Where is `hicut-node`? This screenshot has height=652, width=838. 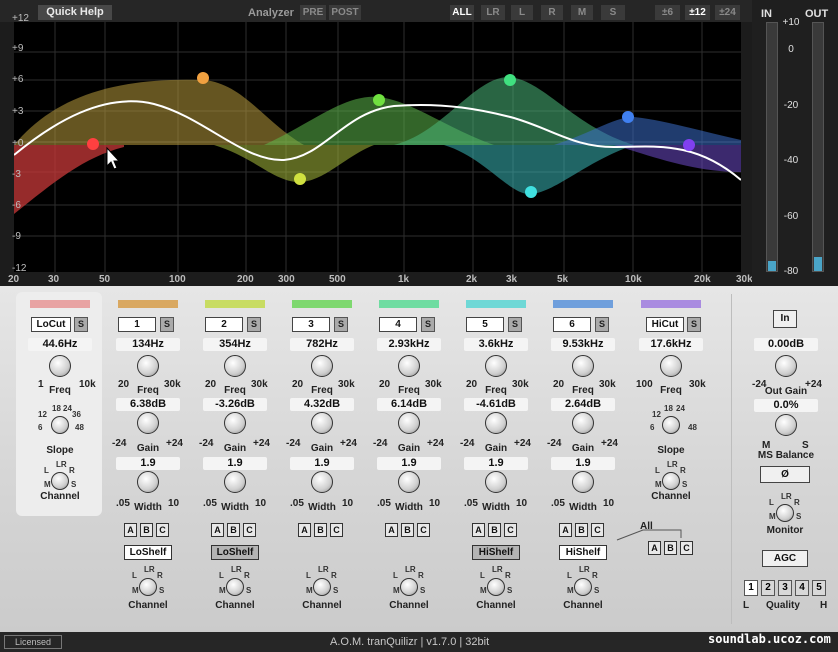 hicut-node is located at coordinates (689, 145).